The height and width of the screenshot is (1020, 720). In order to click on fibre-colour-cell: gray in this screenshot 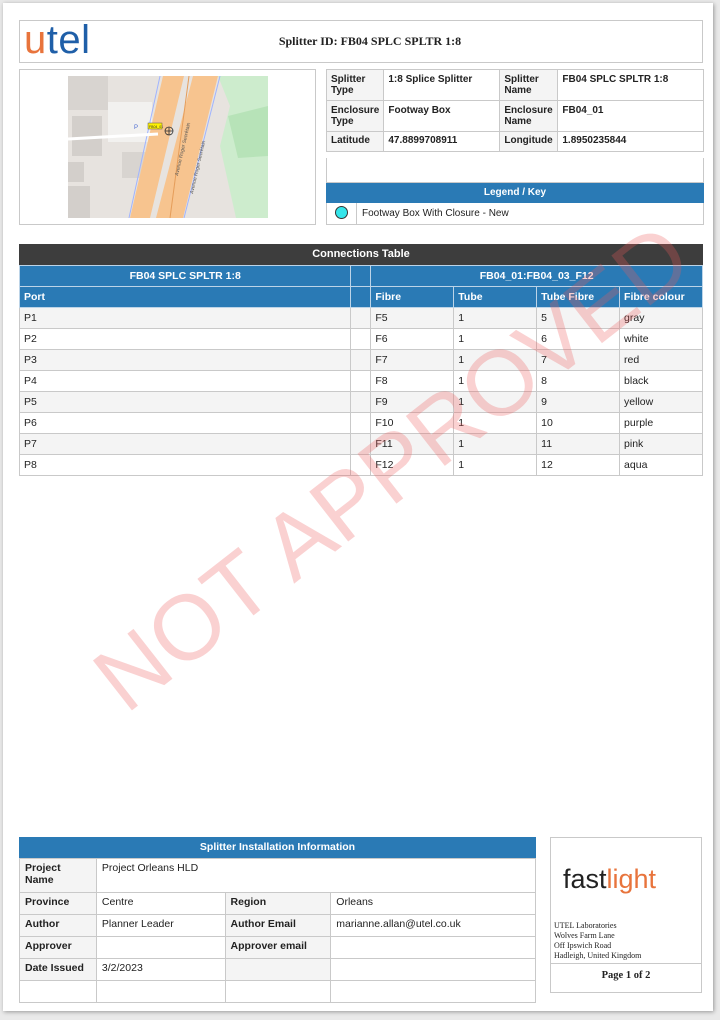, I will do `click(661, 318)`.